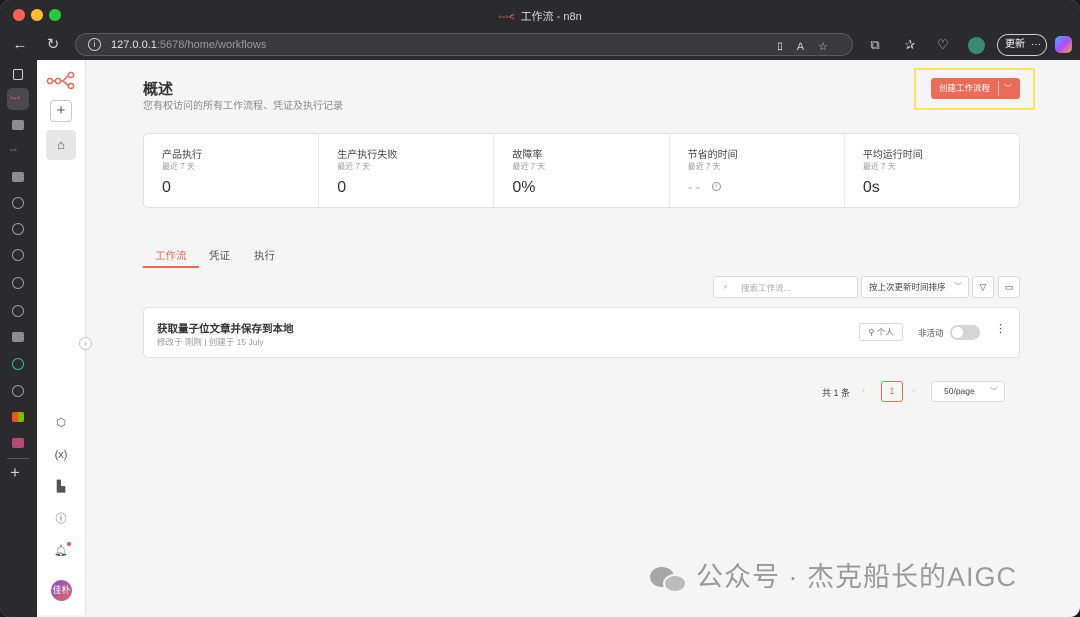  What do you see at coordinates (833, 574) in the screenshot?
I see `watermark: 公众号 · 杰克船长的AIGC` at bounding box center [833, 574].